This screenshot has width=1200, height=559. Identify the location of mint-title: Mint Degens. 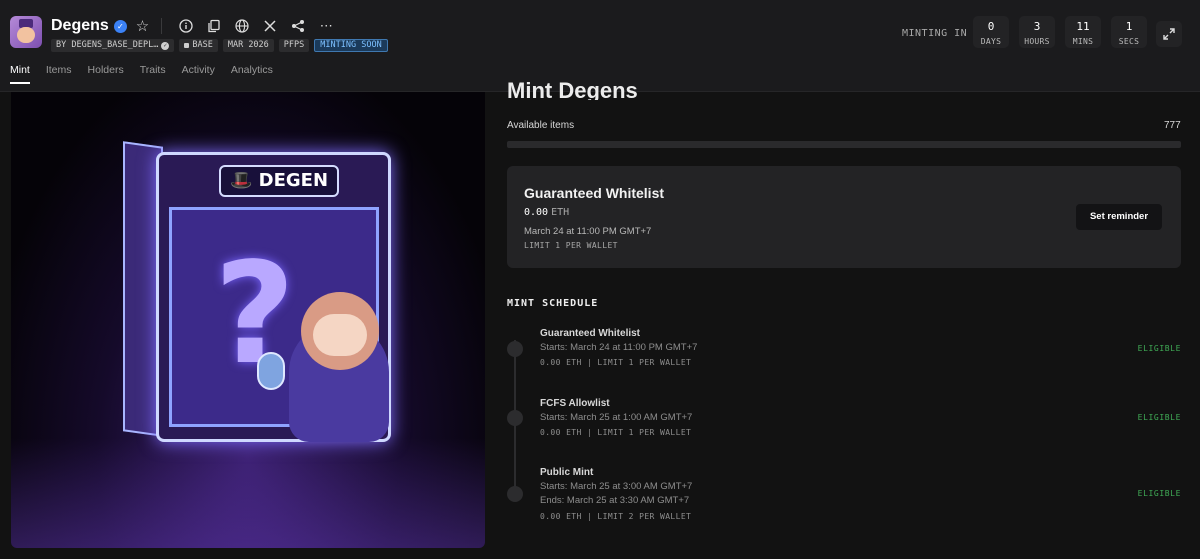
(572, 90).